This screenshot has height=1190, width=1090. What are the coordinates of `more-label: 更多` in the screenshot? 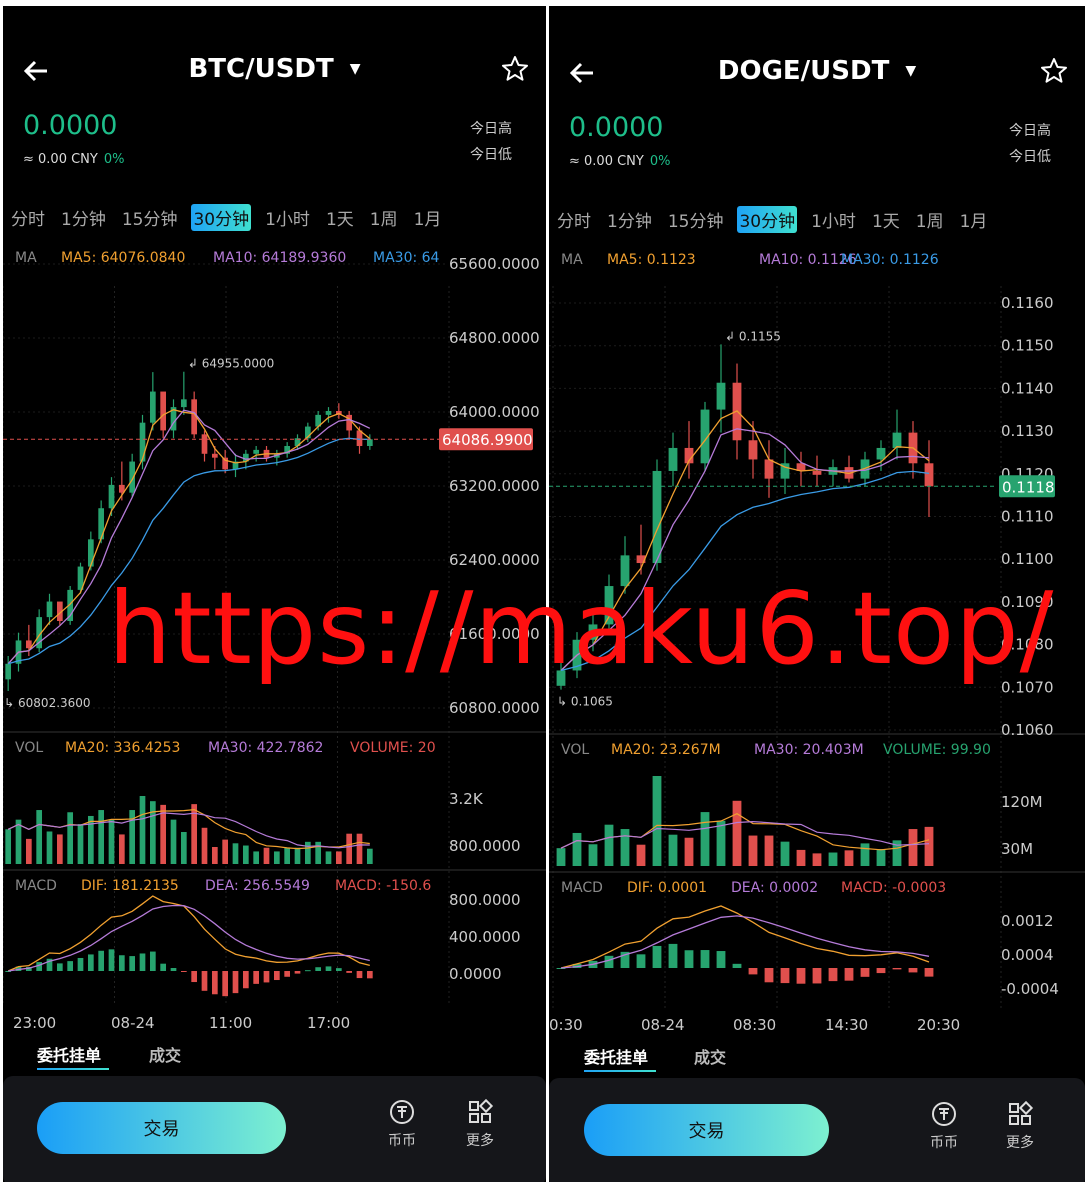 It's located at (1020, 1143).